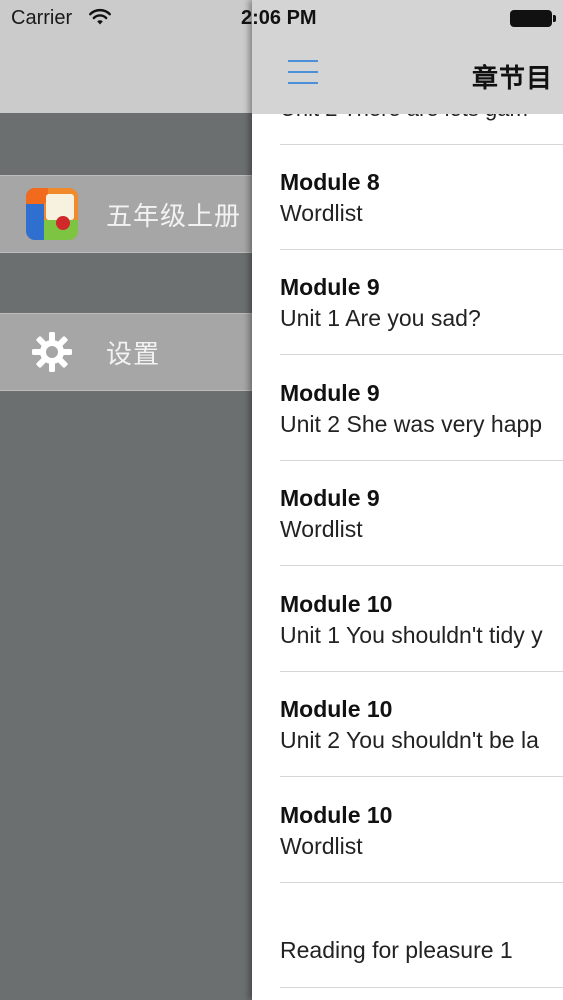 Image resolution: width=563 pixels, height=1000 pixels. Describe the element at coordinates (407, 935) in the screenshot. I see `chapter-row: Reading for pleasure 1` at that location.